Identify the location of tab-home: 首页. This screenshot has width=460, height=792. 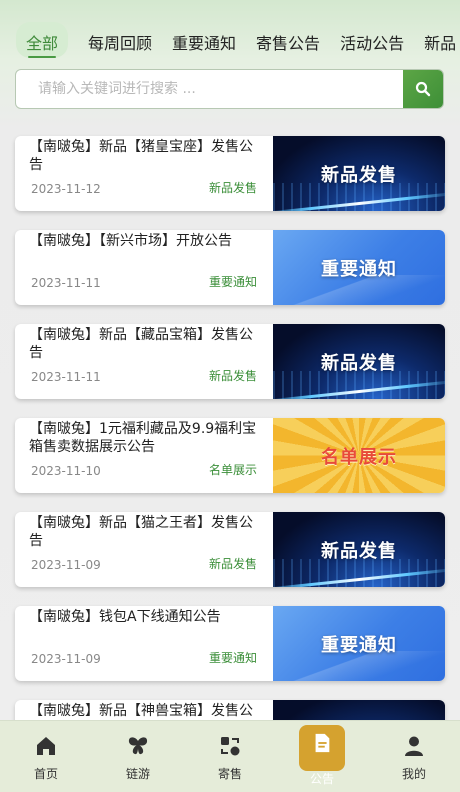
(46, 756).